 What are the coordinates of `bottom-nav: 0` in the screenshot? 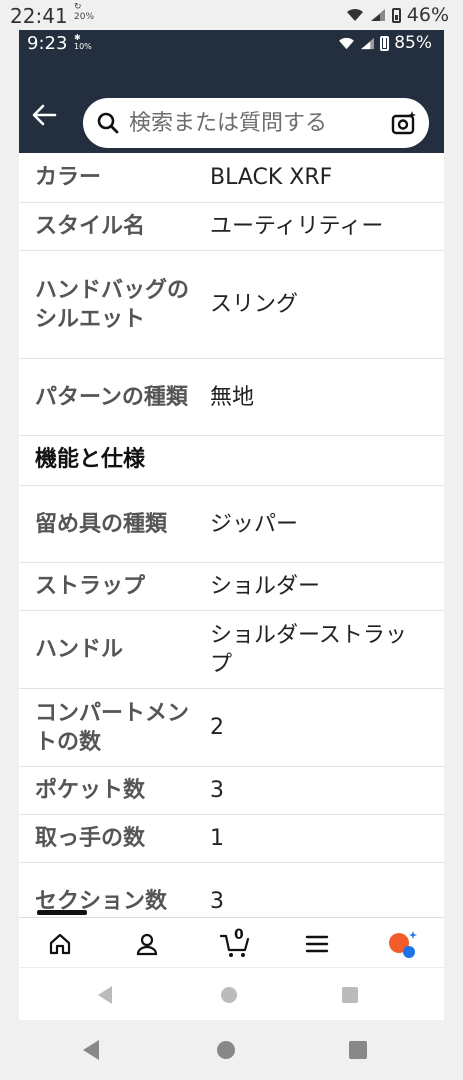 It's located at (231, 942).